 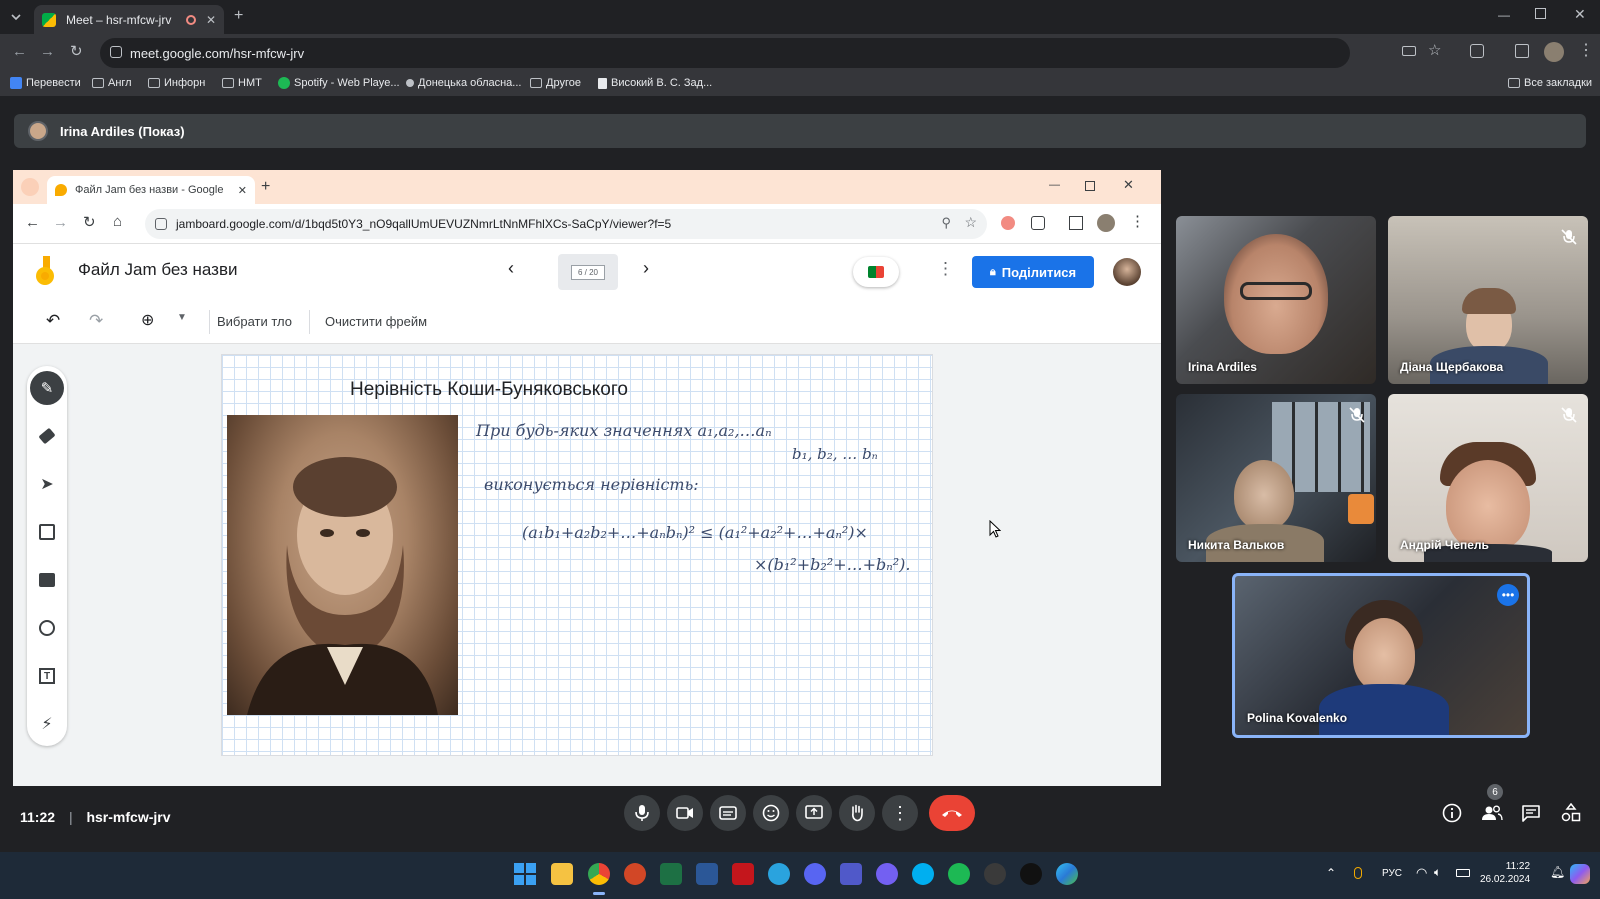 What do you see at coordinates (695, 532) in the screenshot?
I see `handwriting-line-3: (a₁b₁+a₂b₂+…+aₙbₙ)² ≤ (a₁²+a₂²+…+aₙ²)×` at bounding box center [695, 532].